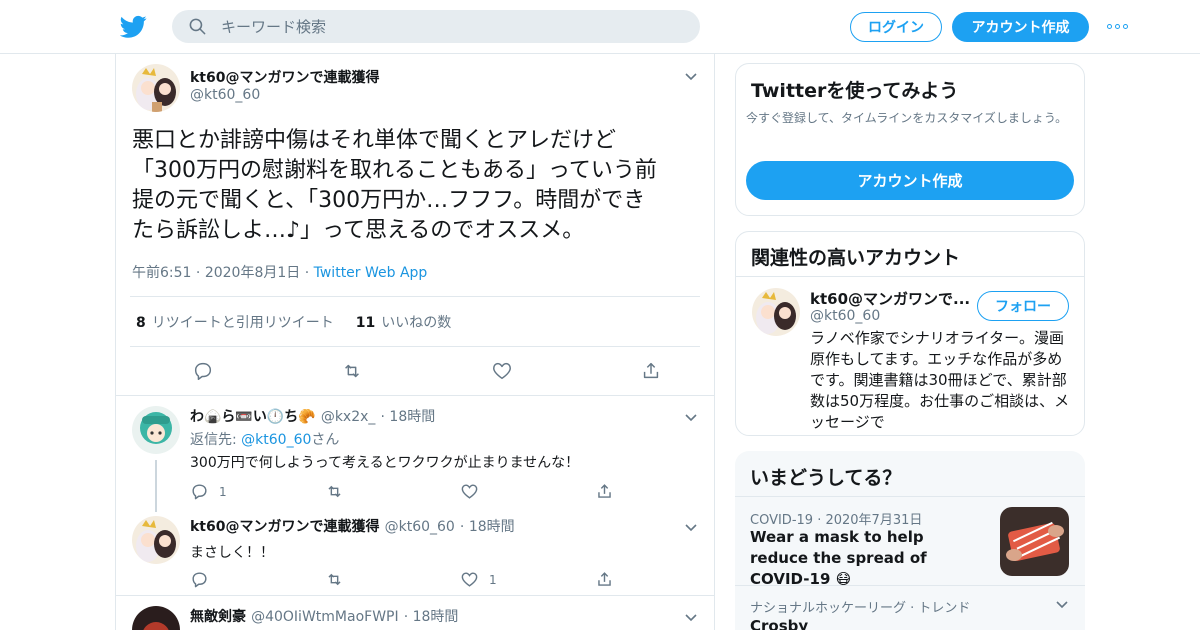  Describe the element at coordinates (441, 26) in the screenshot. I see `search-input` at that location.